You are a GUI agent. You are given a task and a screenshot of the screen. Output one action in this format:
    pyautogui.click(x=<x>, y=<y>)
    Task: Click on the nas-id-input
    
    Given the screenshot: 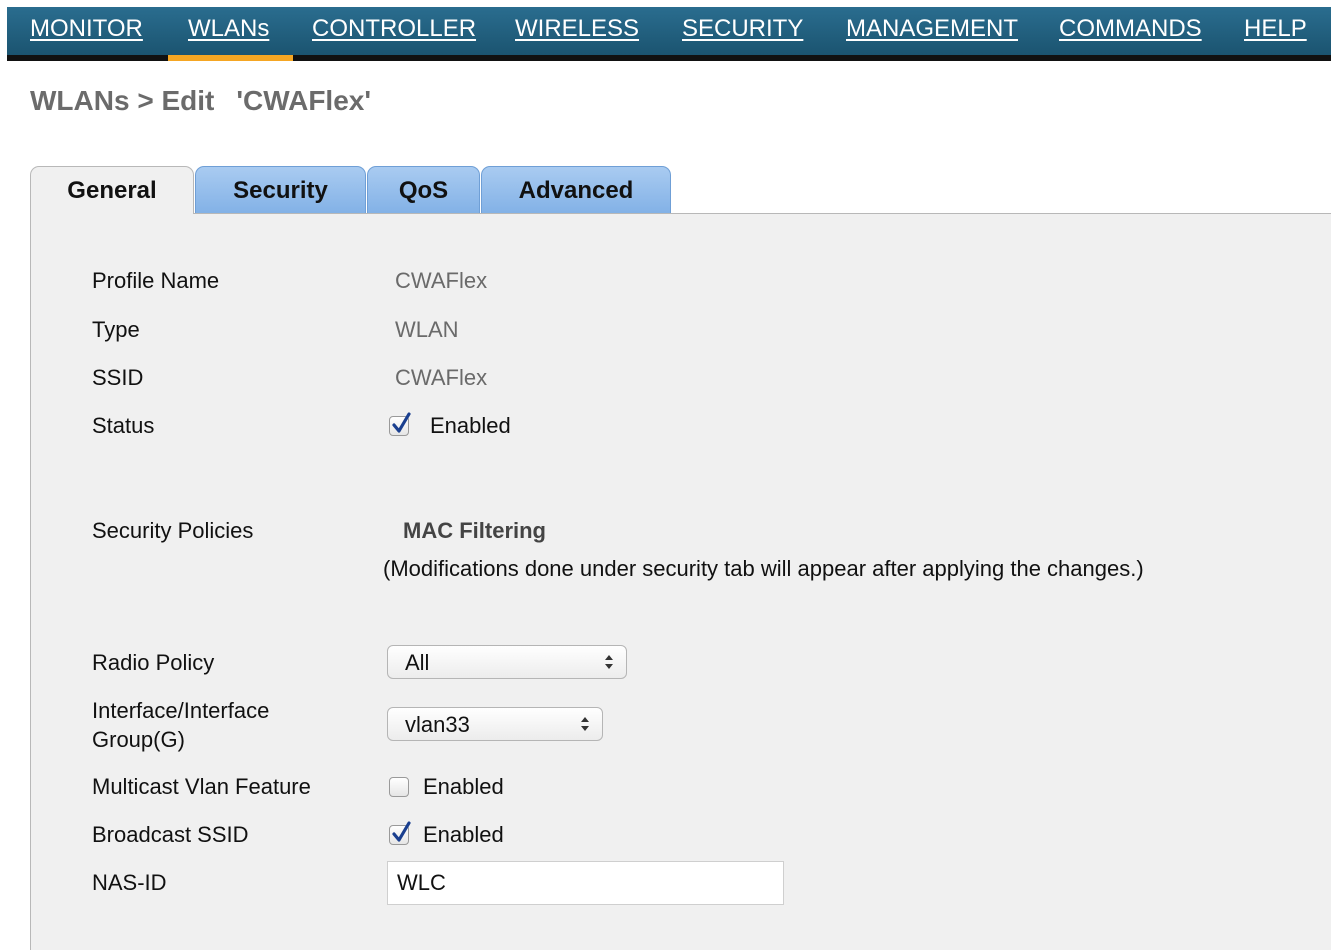 What is the action you would take?
    pyautogui.click(x=585, y=883)
    